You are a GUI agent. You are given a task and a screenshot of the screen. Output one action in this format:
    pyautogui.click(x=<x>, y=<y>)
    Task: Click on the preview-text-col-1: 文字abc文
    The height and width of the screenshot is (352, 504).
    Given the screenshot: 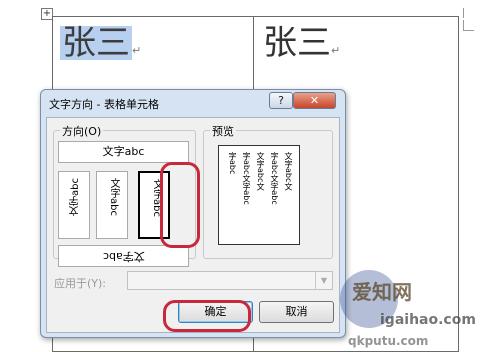 What is the action you would take?
    pyautogui.click(x=288, y=171)
    